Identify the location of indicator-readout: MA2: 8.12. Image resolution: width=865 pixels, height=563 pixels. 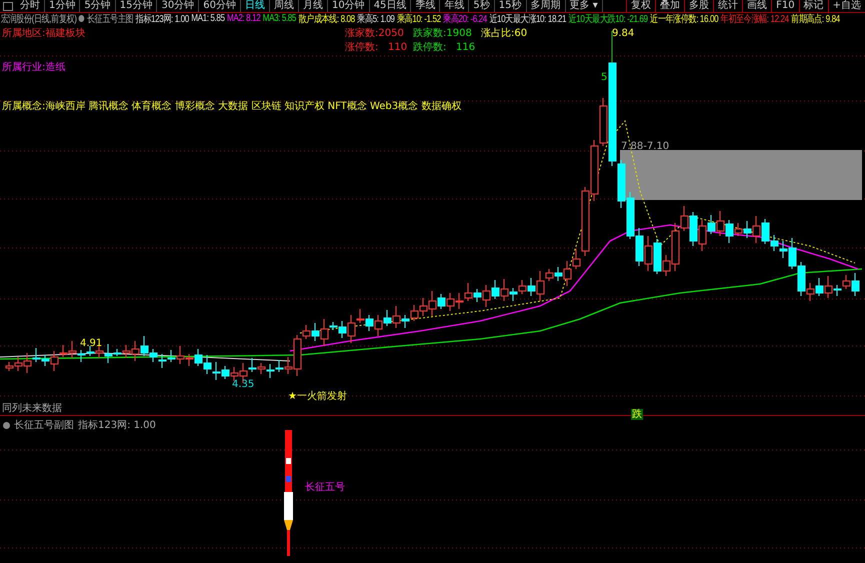
(243, 18).